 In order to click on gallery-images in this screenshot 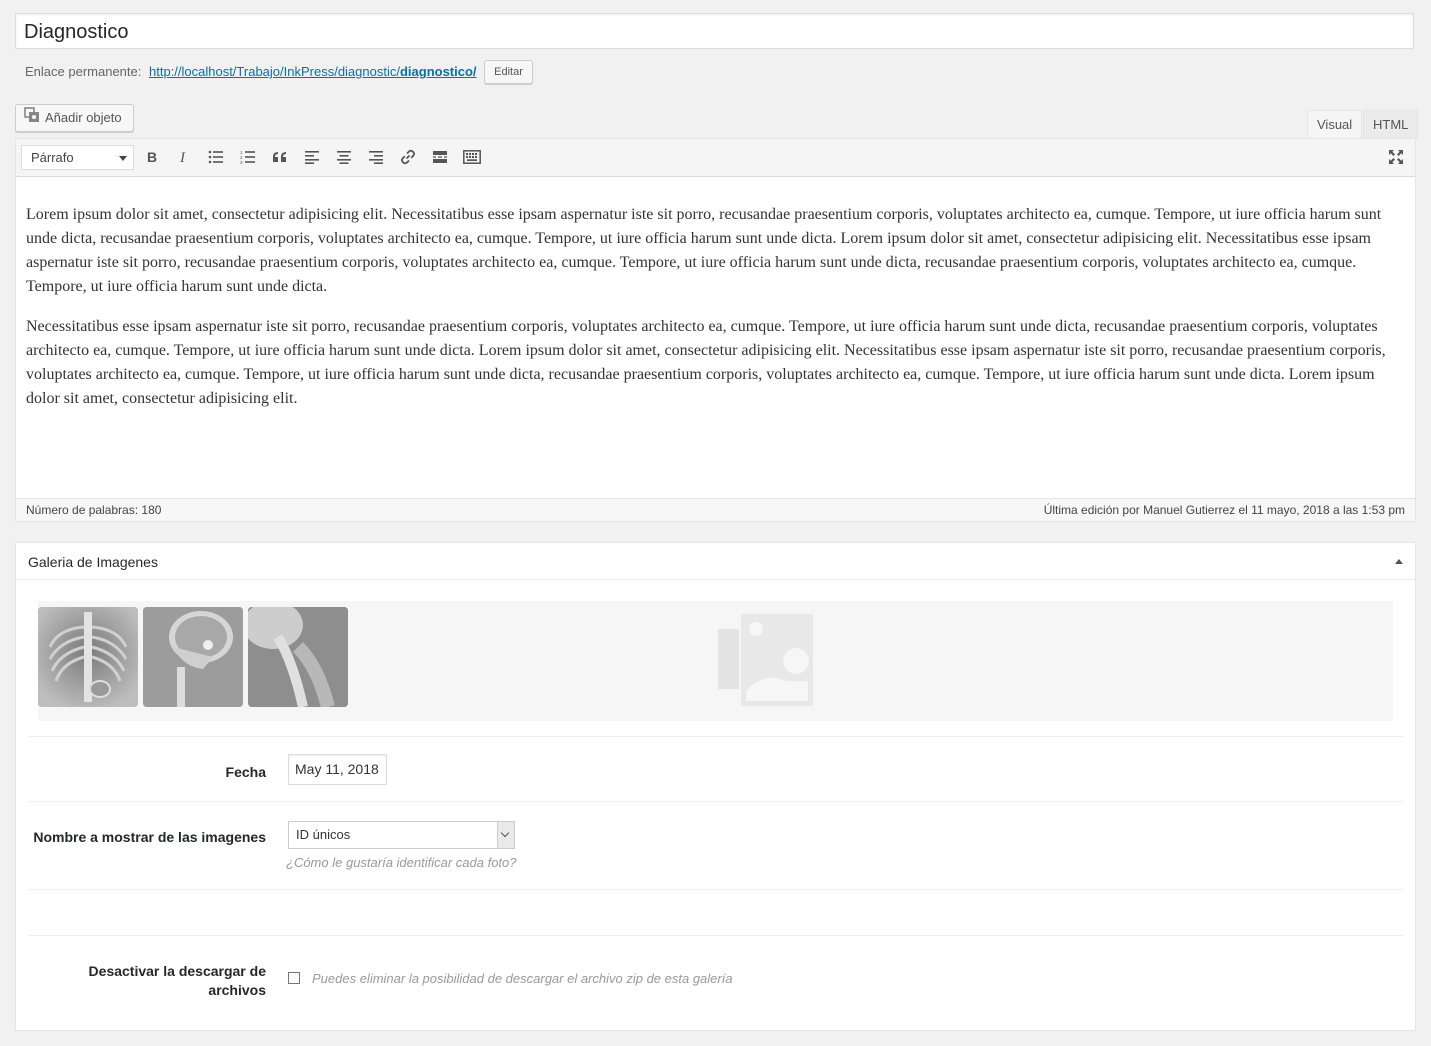, I will do `click(715, 661)`.